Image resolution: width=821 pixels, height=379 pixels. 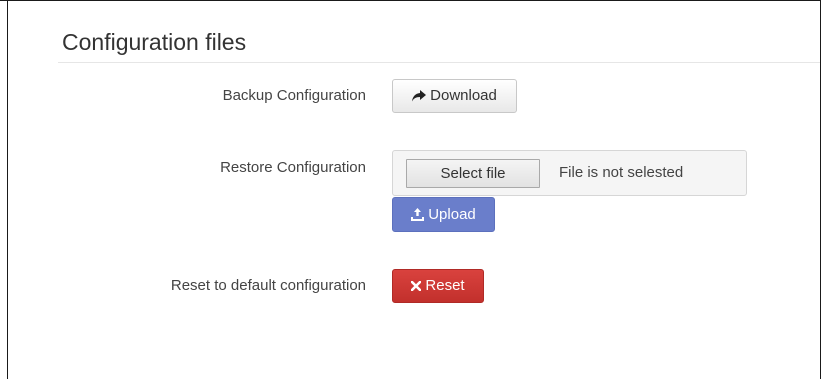 What do you see at coordinates (416, 286) in the screenshot?
I see `close-x-icon` at bounding box center [416, 286].